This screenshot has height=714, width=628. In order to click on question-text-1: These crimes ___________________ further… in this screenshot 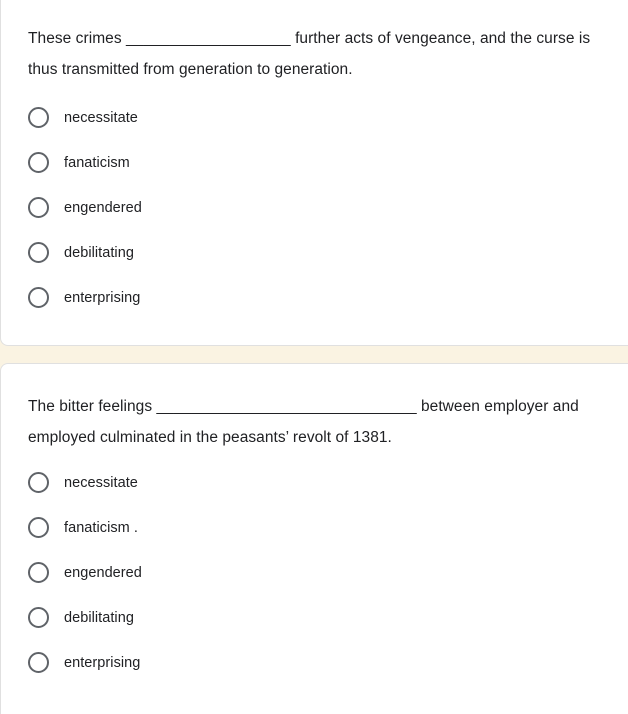, I will do `click(311, 54)`.